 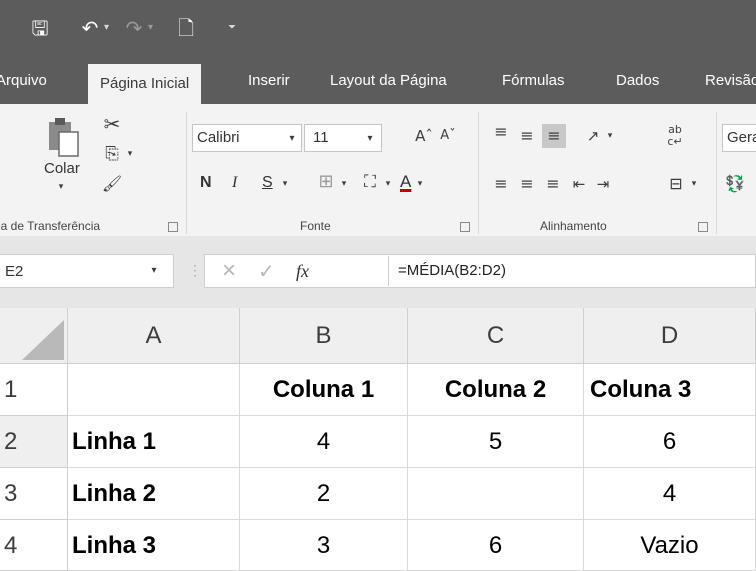 I want to click on borders-dropdown-icon: ▾, so click(x=344, y=184).